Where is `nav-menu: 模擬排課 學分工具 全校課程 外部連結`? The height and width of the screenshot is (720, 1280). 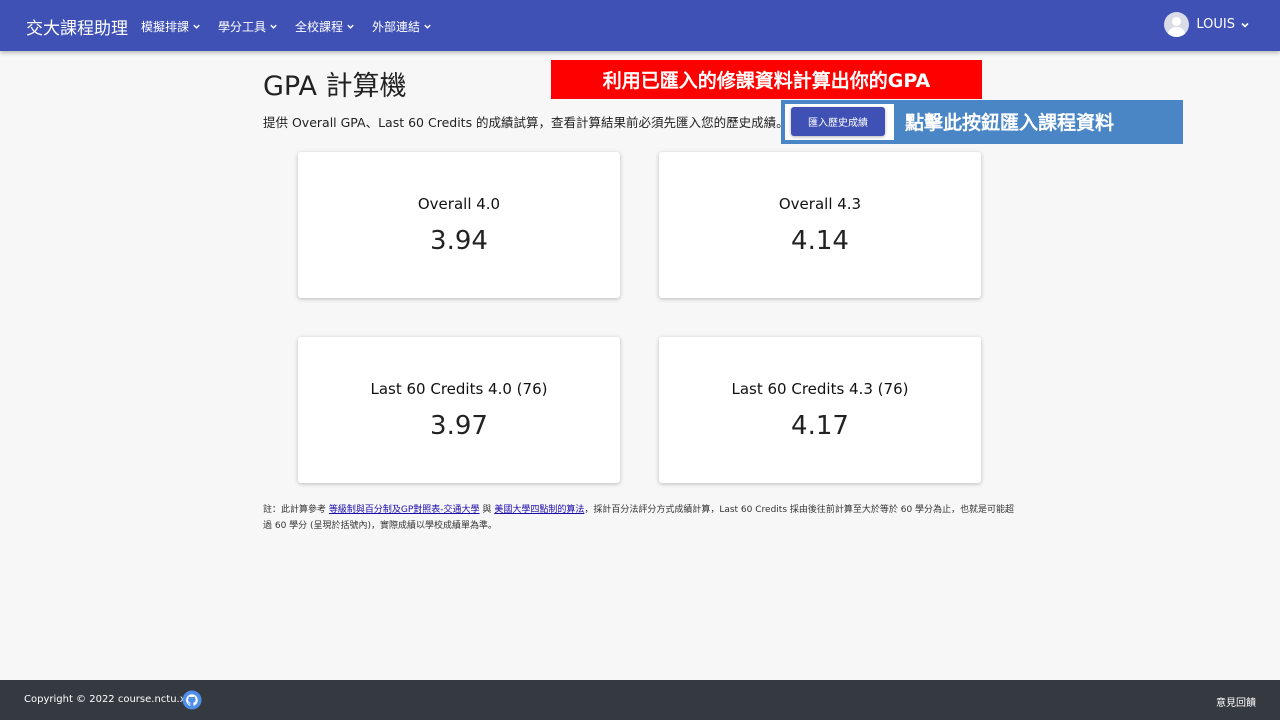
nav-menu: 模擬排課 學分工具 全校課程 外部連結 is located at coordinates (295, 26).